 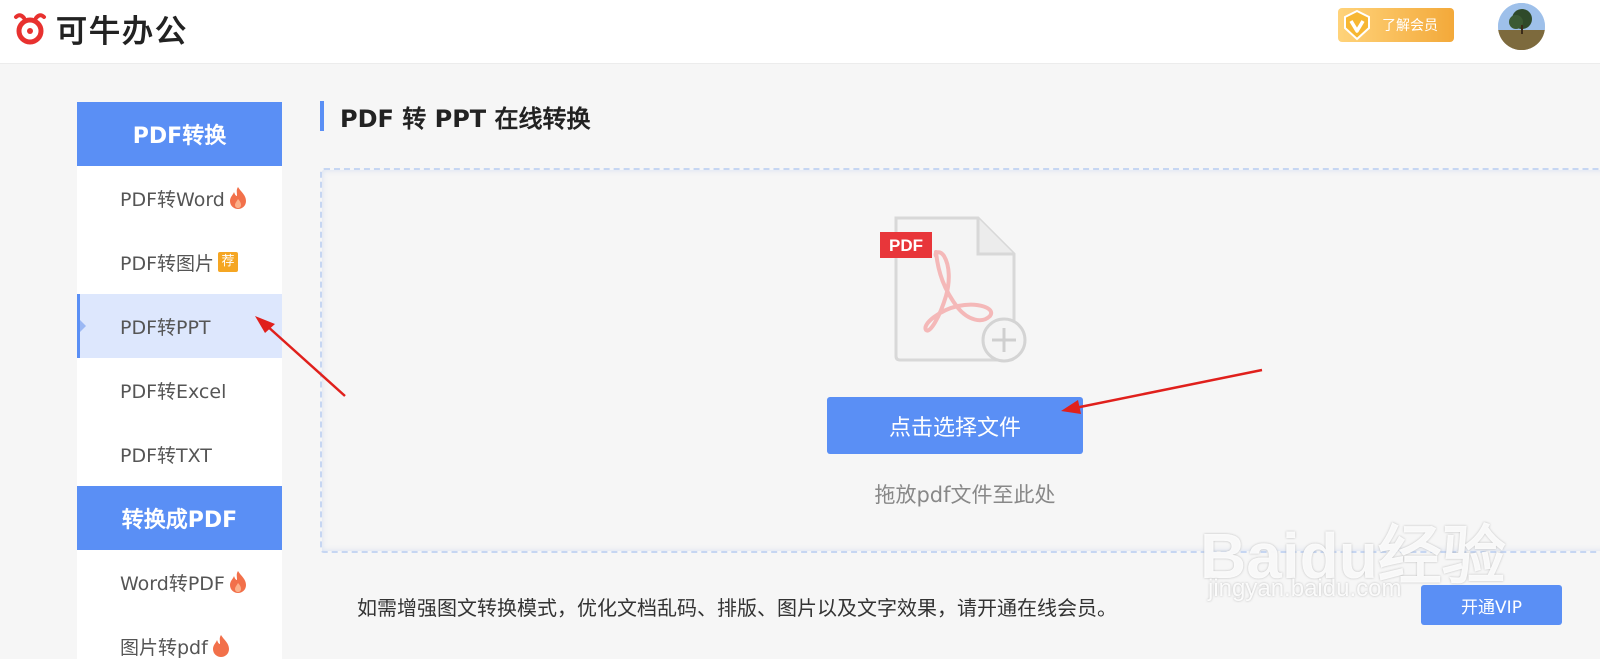 I want to click on membership-note: 如需增强图文转换模式，优化文档乱码、排版、图片以及文字效果，请开通在线会员。, so click(x=737, y=608).